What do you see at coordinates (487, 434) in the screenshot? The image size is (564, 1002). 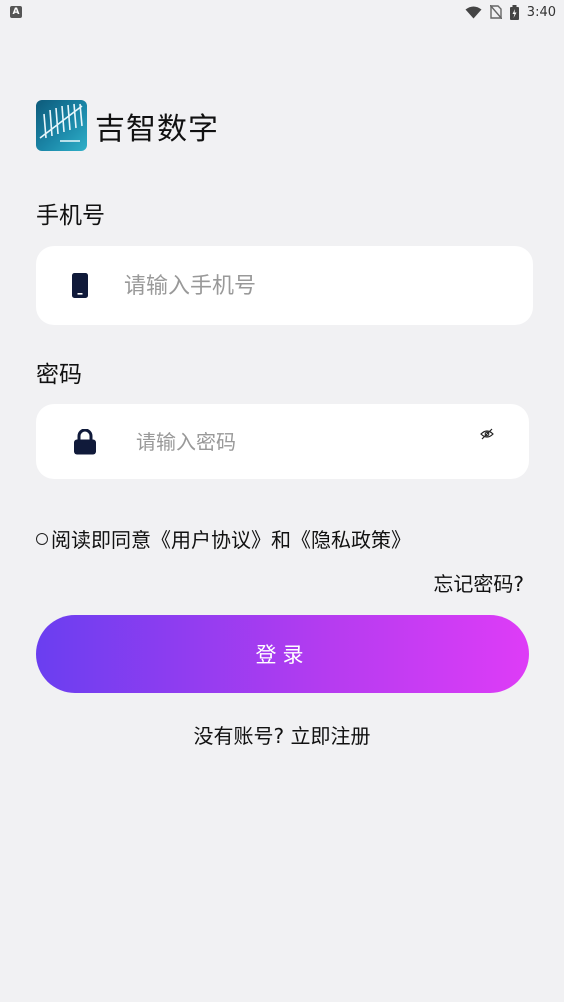 I see `eye-off-icon` at bounding box center [487, 434].